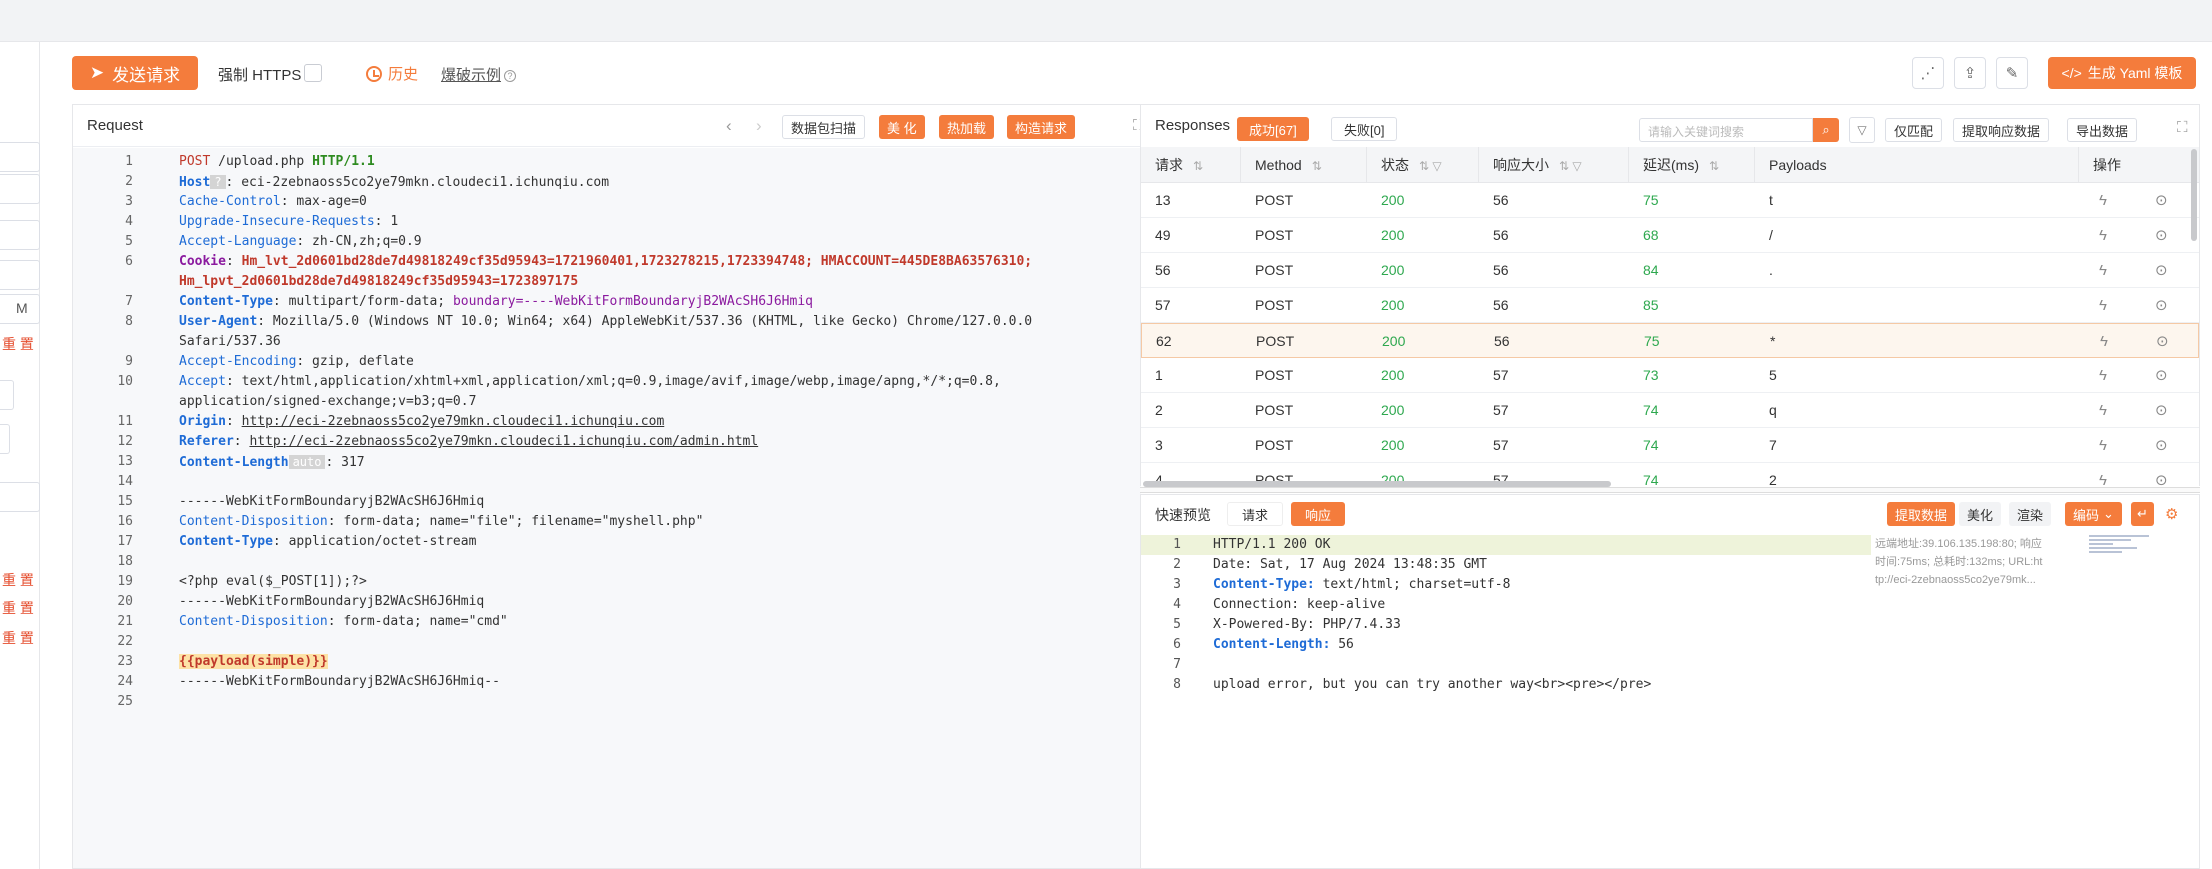 The image size is (2212, 869). Describe the element at coordinates (1692, 165) in the screenshot. I see `col-delay: 延迟(ms) ⇅` at that location.